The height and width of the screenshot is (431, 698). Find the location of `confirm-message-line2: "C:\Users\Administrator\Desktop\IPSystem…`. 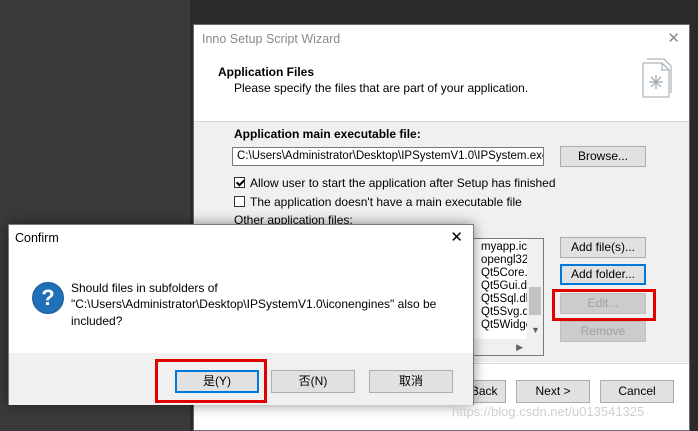

confirm-message-line2: "C:\Users\Administrator\Desktop\IPSystem… is located at coordinates (254, 304).